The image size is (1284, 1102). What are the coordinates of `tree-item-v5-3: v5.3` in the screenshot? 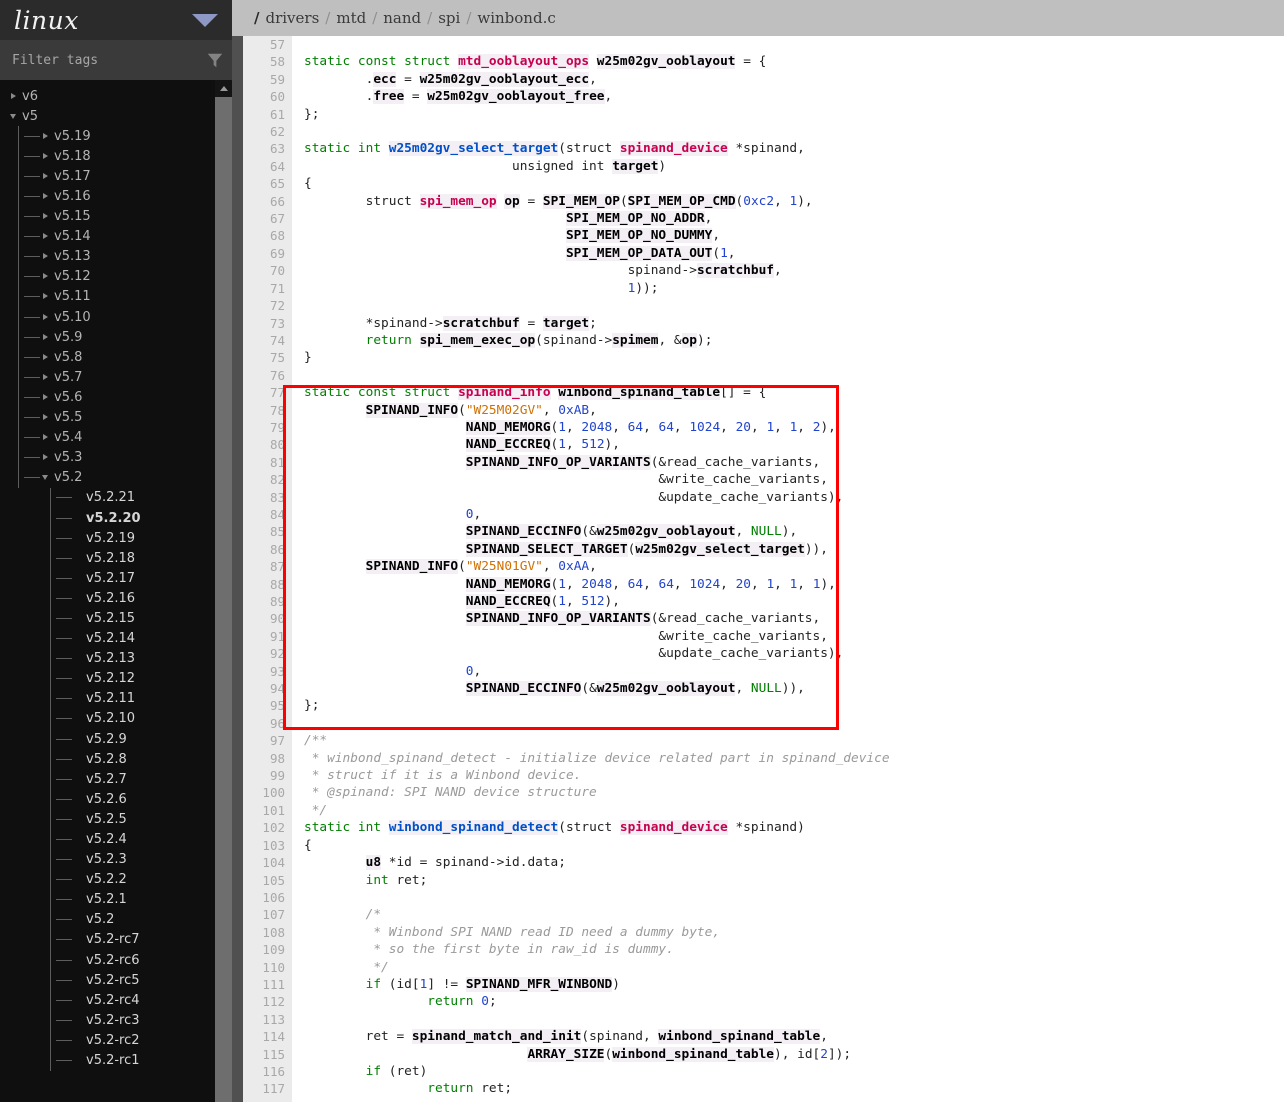 It's located at (116, 457).